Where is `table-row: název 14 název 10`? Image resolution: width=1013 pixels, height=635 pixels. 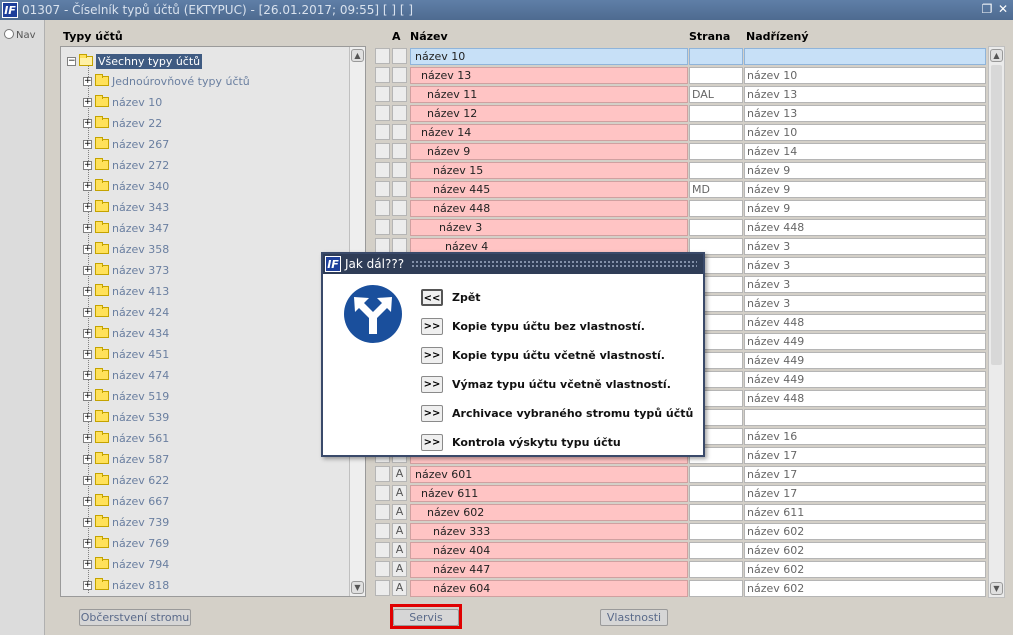 table-row: název 14 název 10 is located at coordinates (680, 132).